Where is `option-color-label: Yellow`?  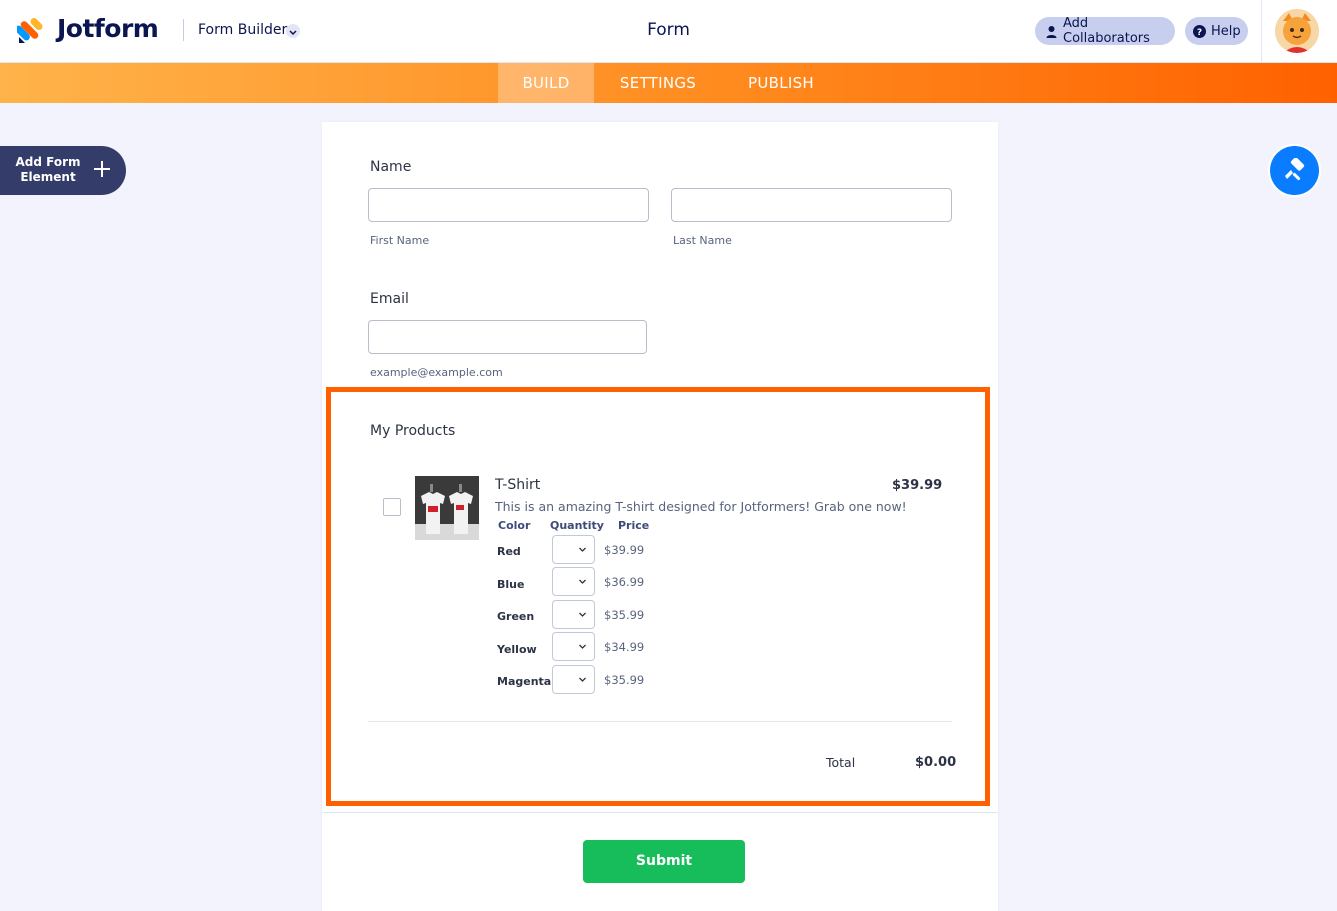
option-color-label: Yellow is located at coordinates (517, 649).